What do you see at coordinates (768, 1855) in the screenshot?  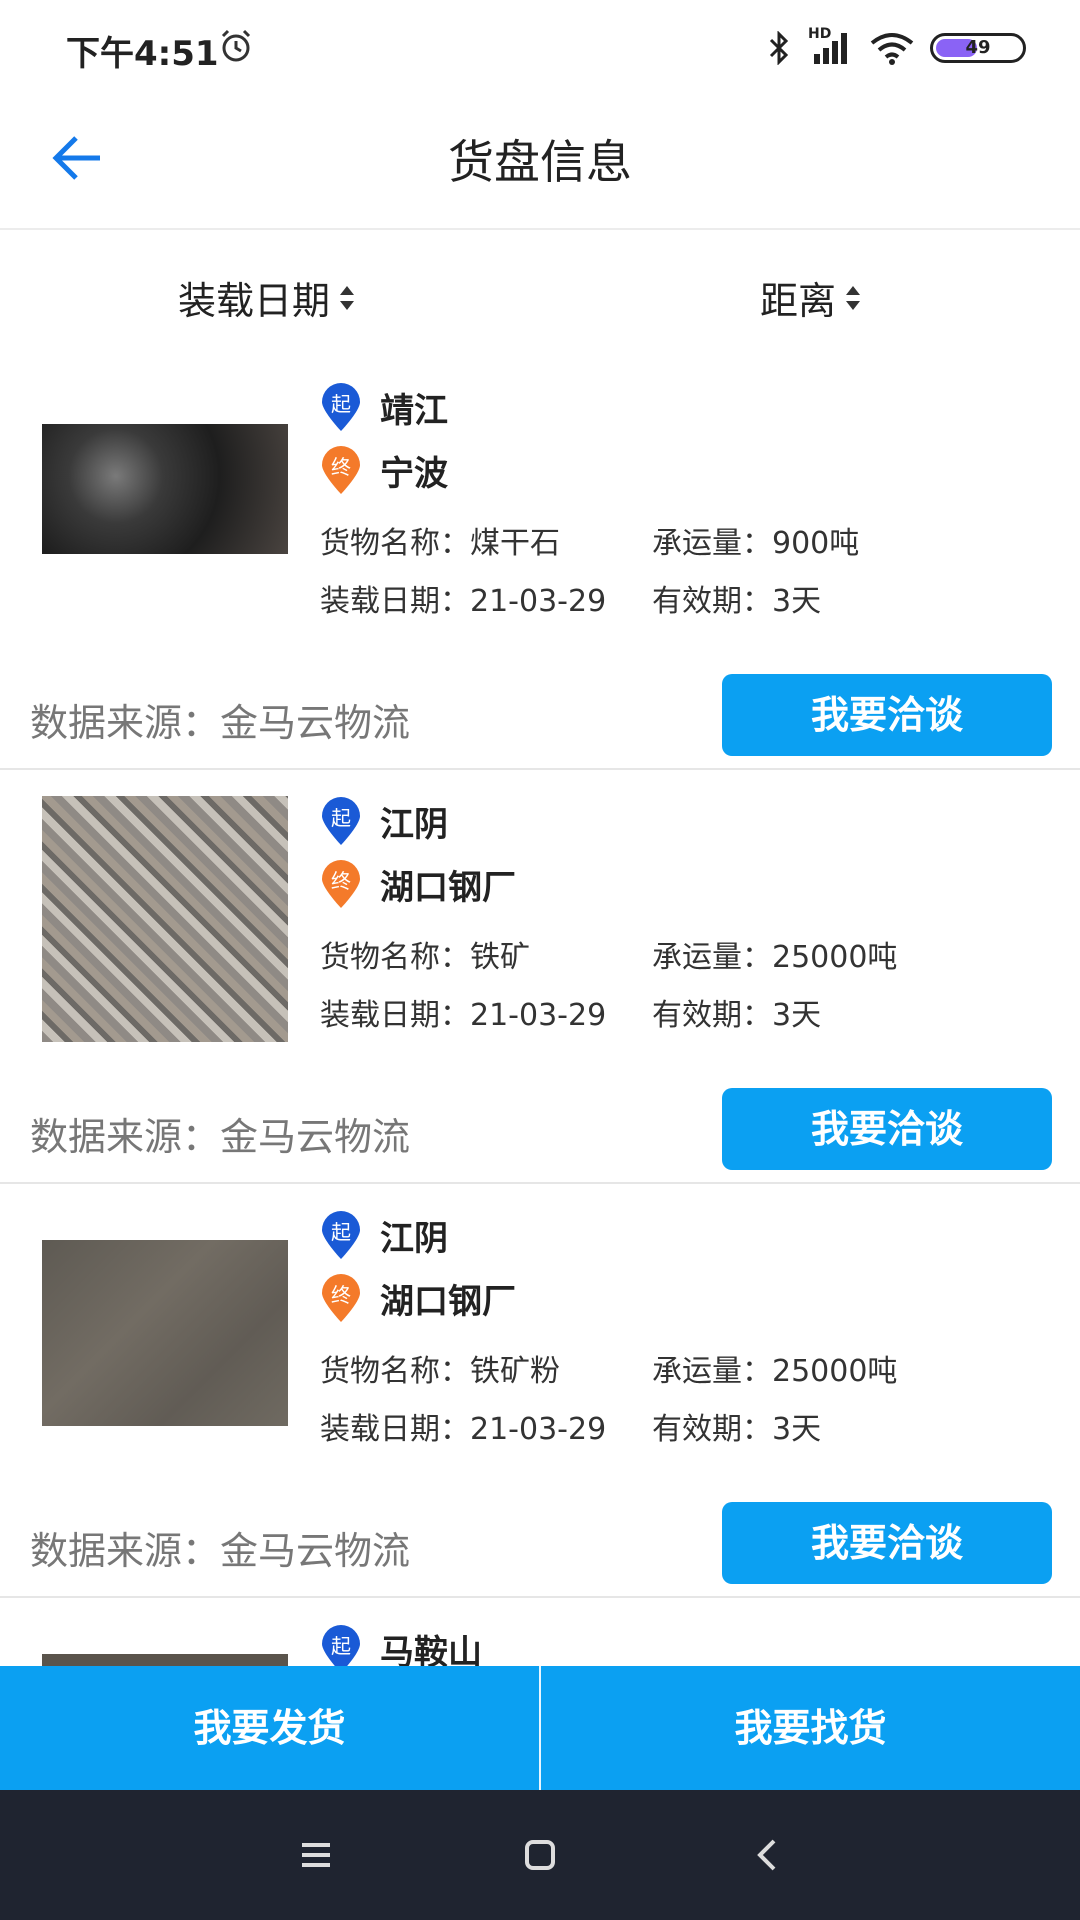 I see `back-icon` at bounding box center [768, 1855].